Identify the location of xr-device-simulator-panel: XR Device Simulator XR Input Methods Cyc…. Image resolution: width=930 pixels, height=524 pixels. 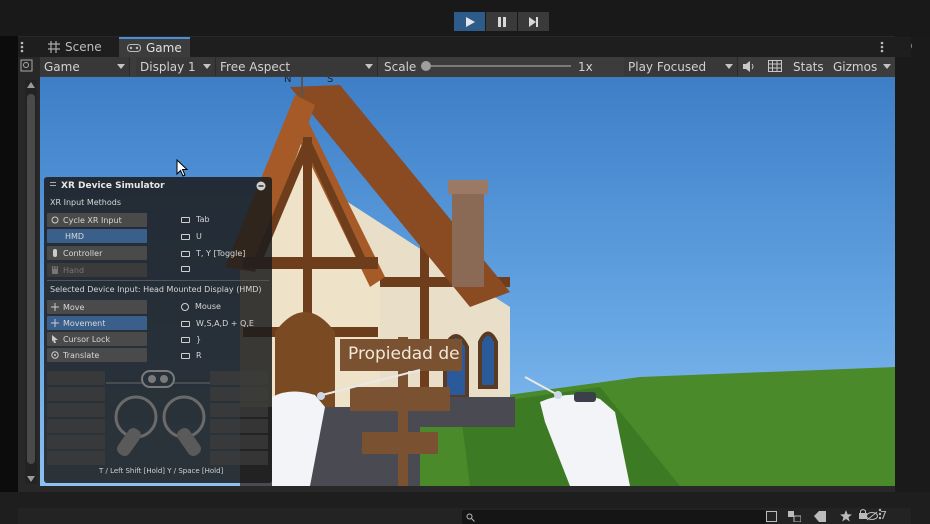
(158, 330).